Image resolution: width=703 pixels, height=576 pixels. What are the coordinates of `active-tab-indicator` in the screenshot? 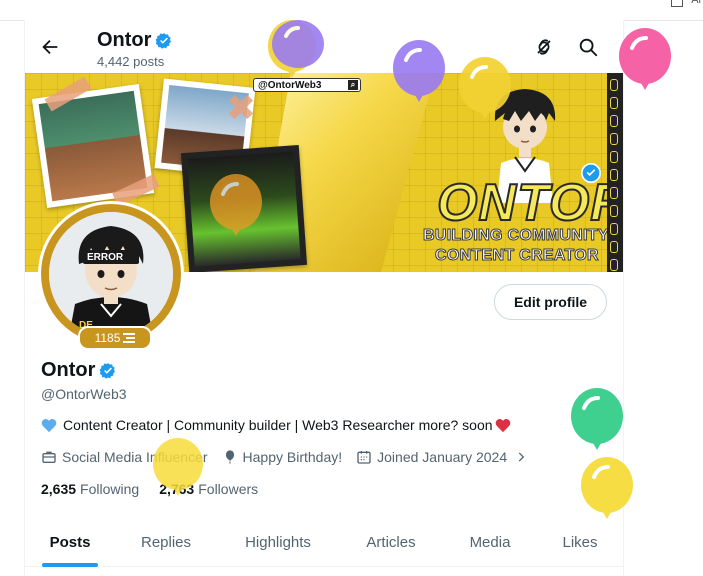 It's located at (70, 565).